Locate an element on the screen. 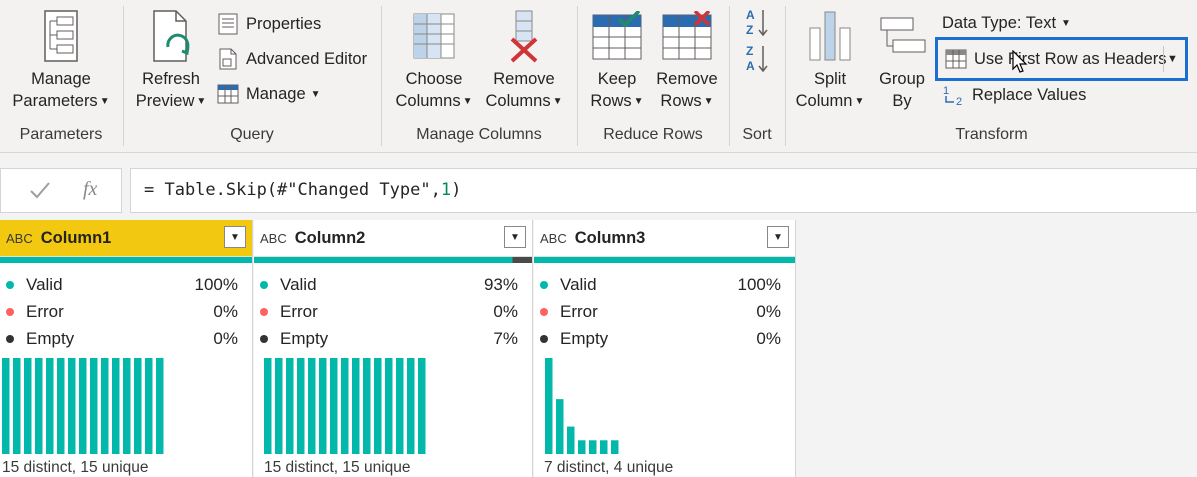 The height and width of the screenshot is (477, 1197). valid-dot-icon is located at coordinates (264, 284).